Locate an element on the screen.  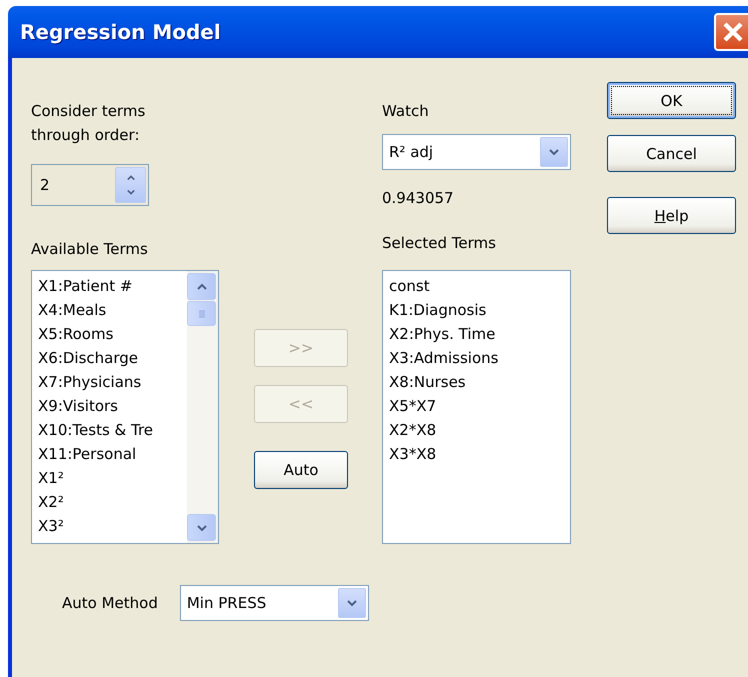
scroll-up-button is located at coordinates (201, 286).